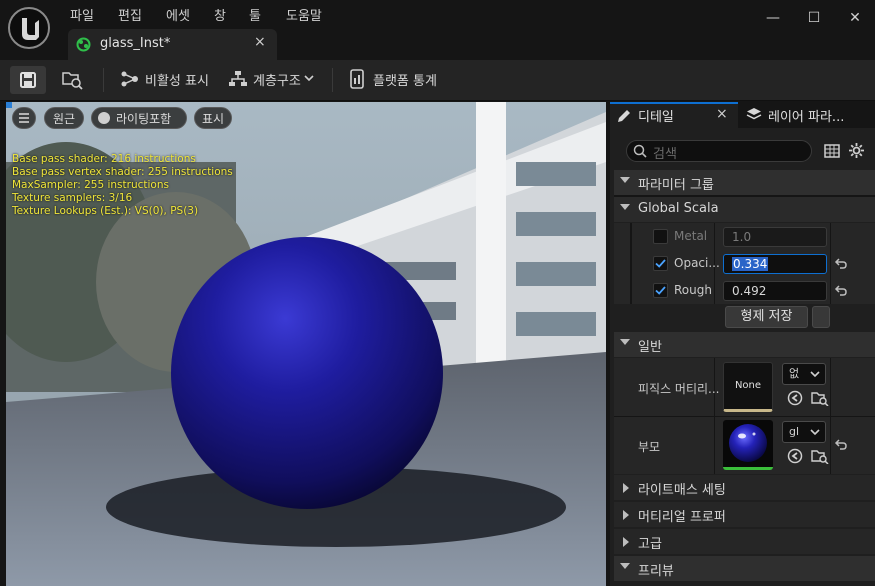 This screenshot has width=875, height=586. Describe the element at coordinates (277, 81) in the screenshot. I see `hierarchy-label: 계층구조` at that location.